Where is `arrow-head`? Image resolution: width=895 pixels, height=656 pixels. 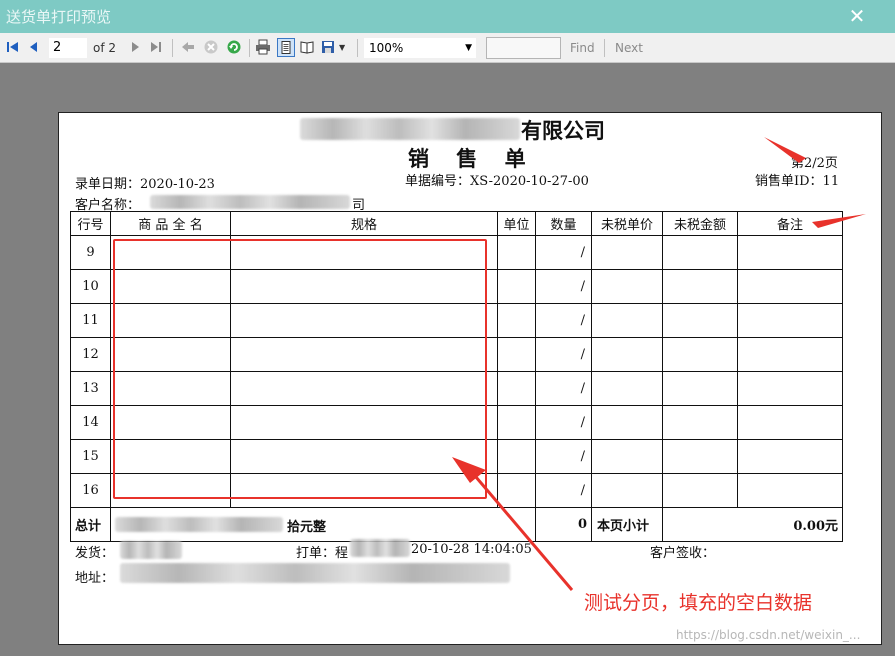
arrow-head is located at coordinates (469, 470).